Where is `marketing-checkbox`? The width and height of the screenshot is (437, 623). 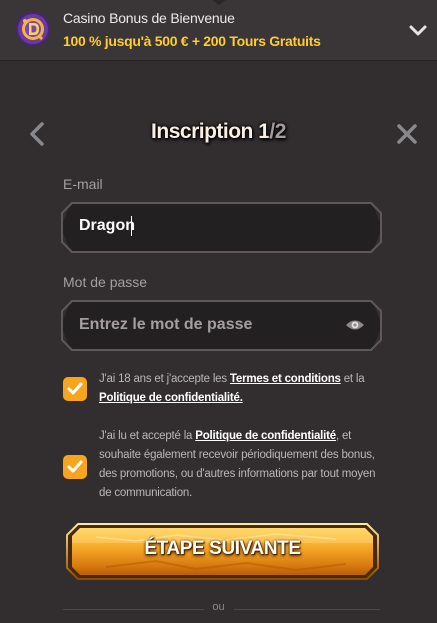
marketing-checkbox is located at coordinates (75, 467).